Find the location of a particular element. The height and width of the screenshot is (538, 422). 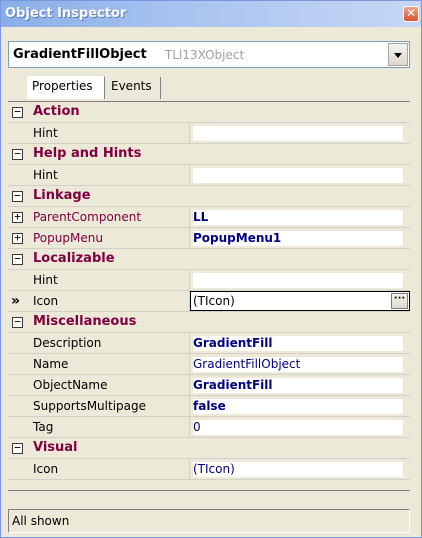

property-value: LL is located at coordinates (298, 217).